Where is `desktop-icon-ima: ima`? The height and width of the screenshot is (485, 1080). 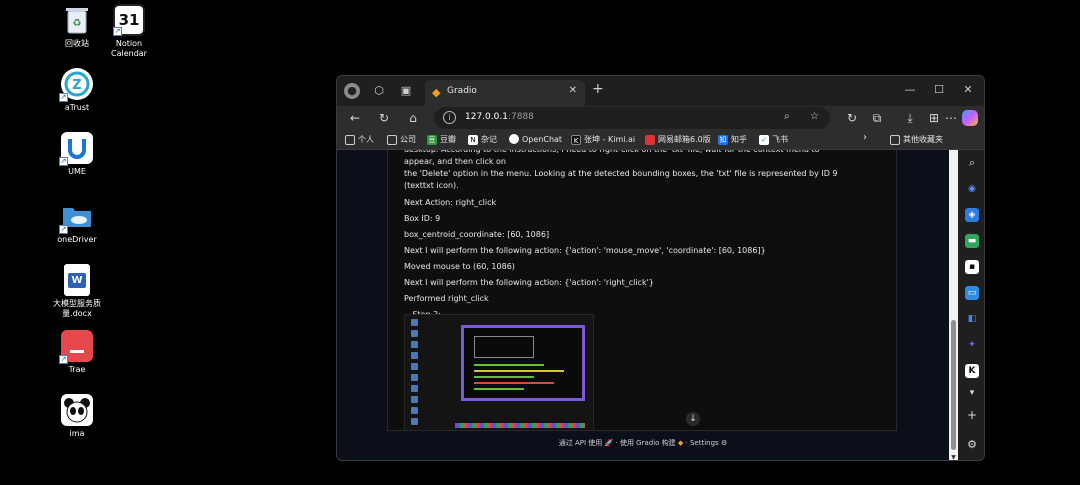 desktop-icon-ima: ima is located at coordinates (77, 416).